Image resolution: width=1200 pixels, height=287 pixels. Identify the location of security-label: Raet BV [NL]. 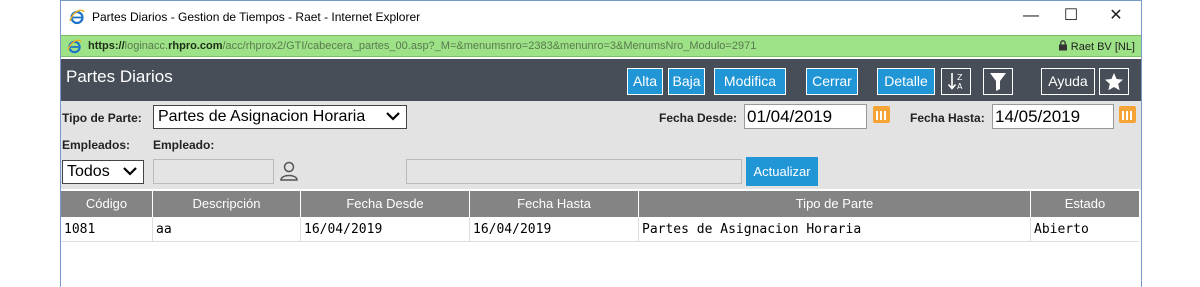
(1102, 47).